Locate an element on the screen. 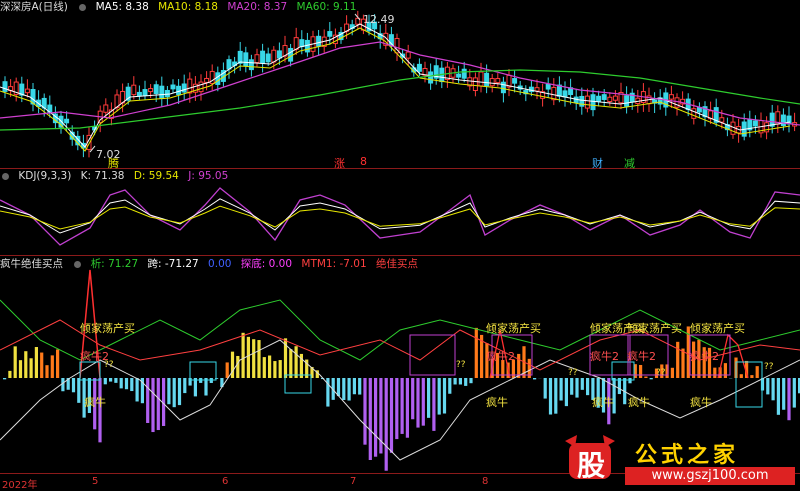 This screenshot has height=491, width=800. watermark-logo: 股 公式之家 www.gszj100.com is located at coordinates (677, 461).